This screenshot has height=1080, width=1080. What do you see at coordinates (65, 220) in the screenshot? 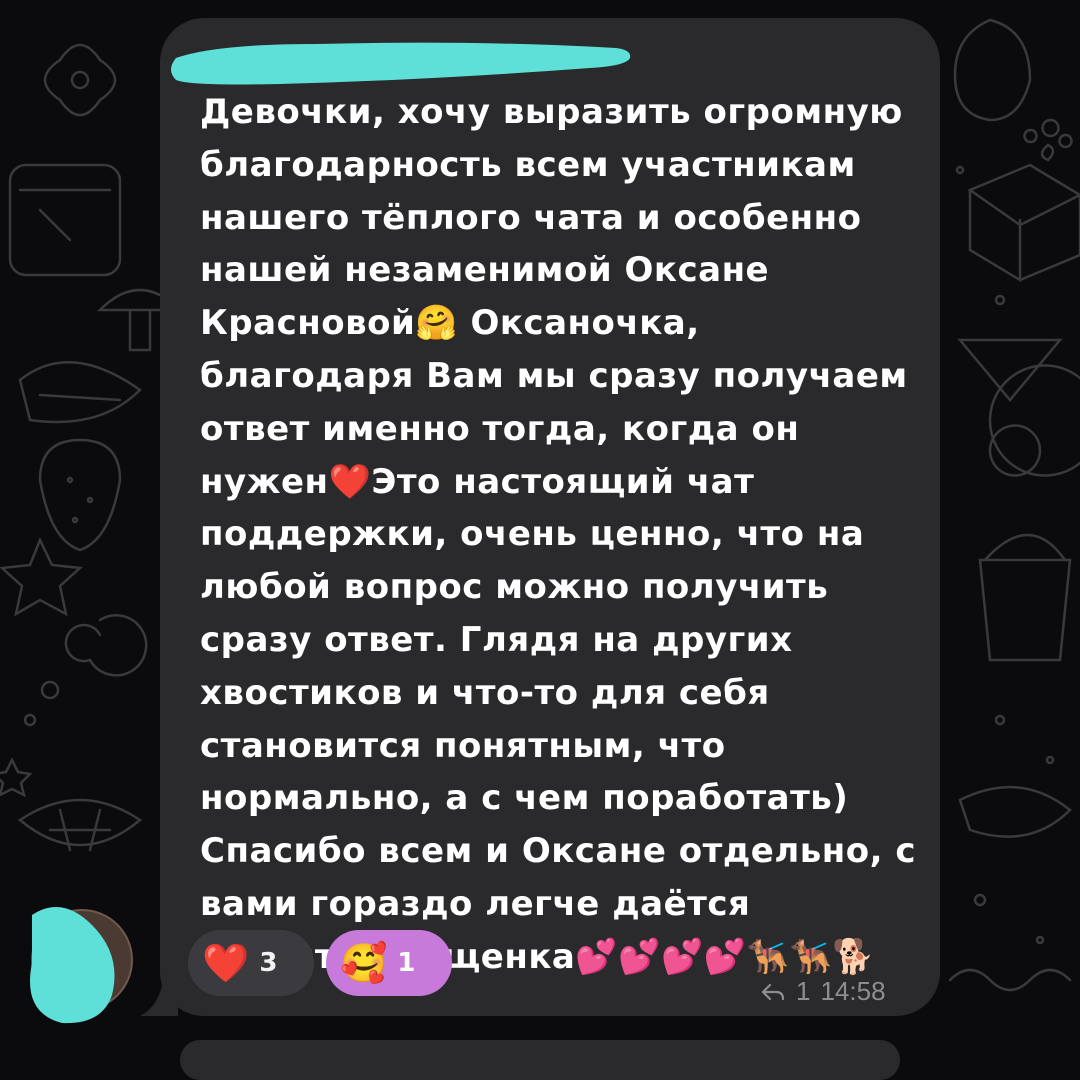
I see `box-doodle` at bounding box center [65, 220].